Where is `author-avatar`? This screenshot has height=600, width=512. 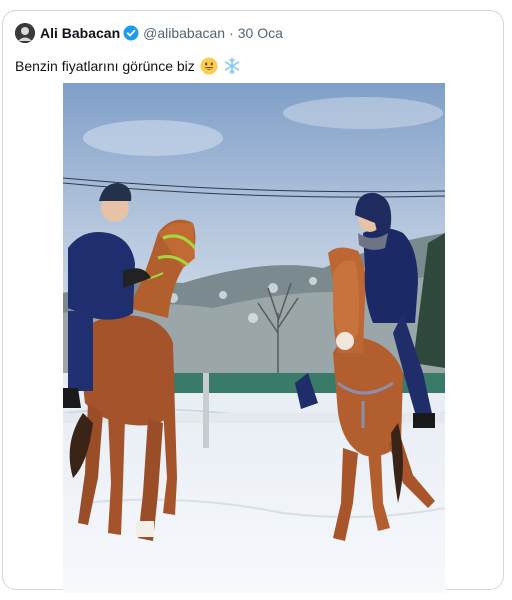 author-avatar is located at coordinates (25, 33).